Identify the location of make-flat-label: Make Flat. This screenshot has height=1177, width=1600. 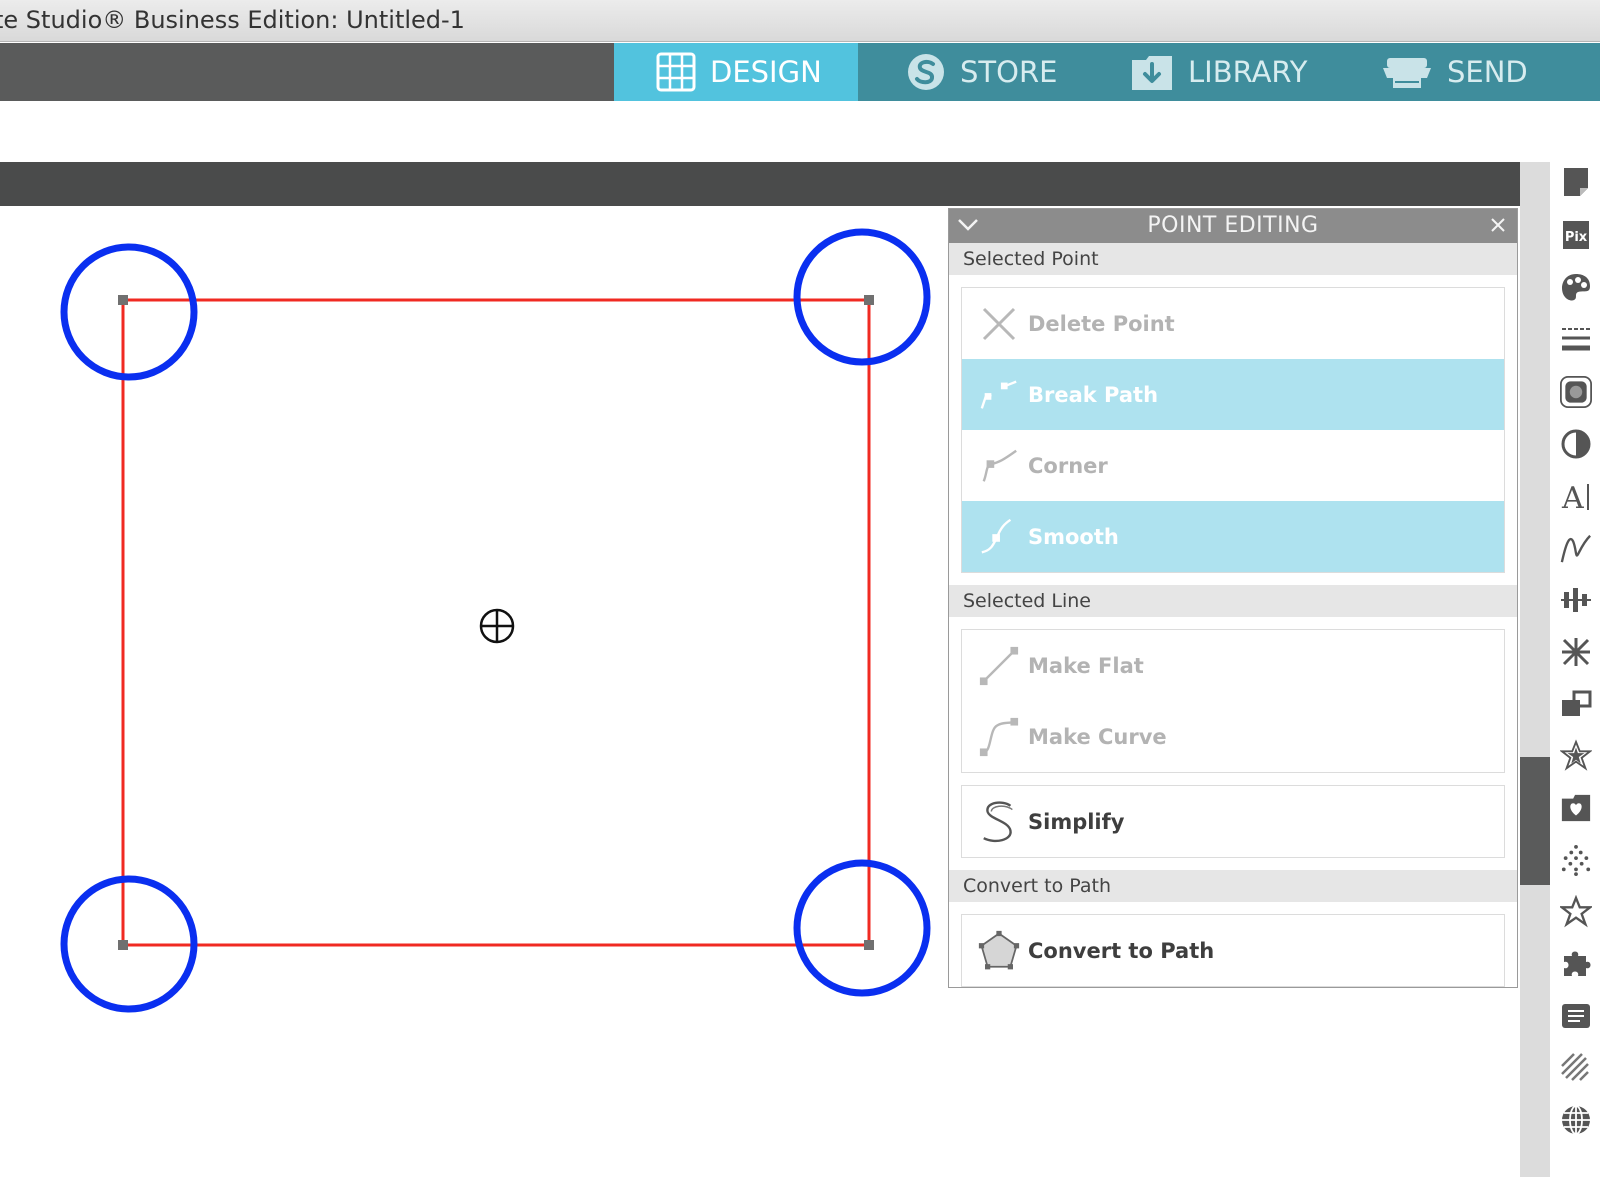
(1086, 665).